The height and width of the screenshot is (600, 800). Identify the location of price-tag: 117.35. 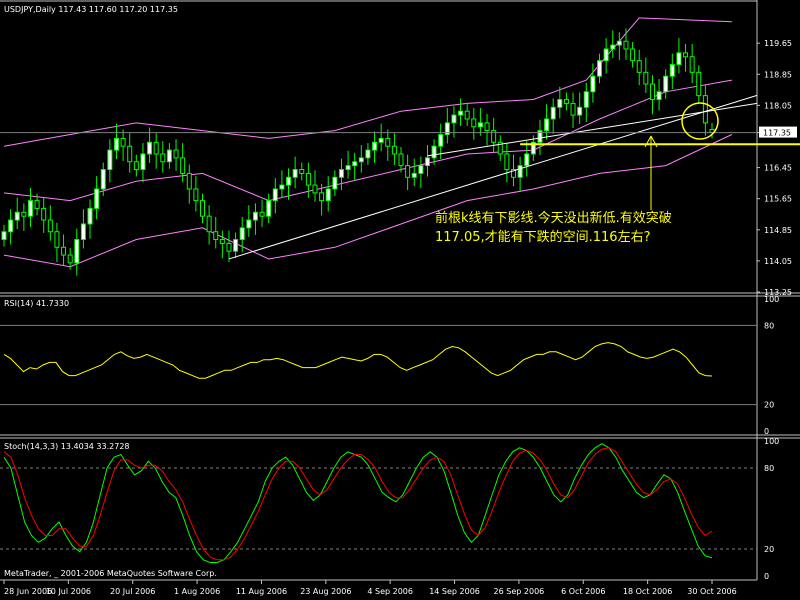
(778, 132).